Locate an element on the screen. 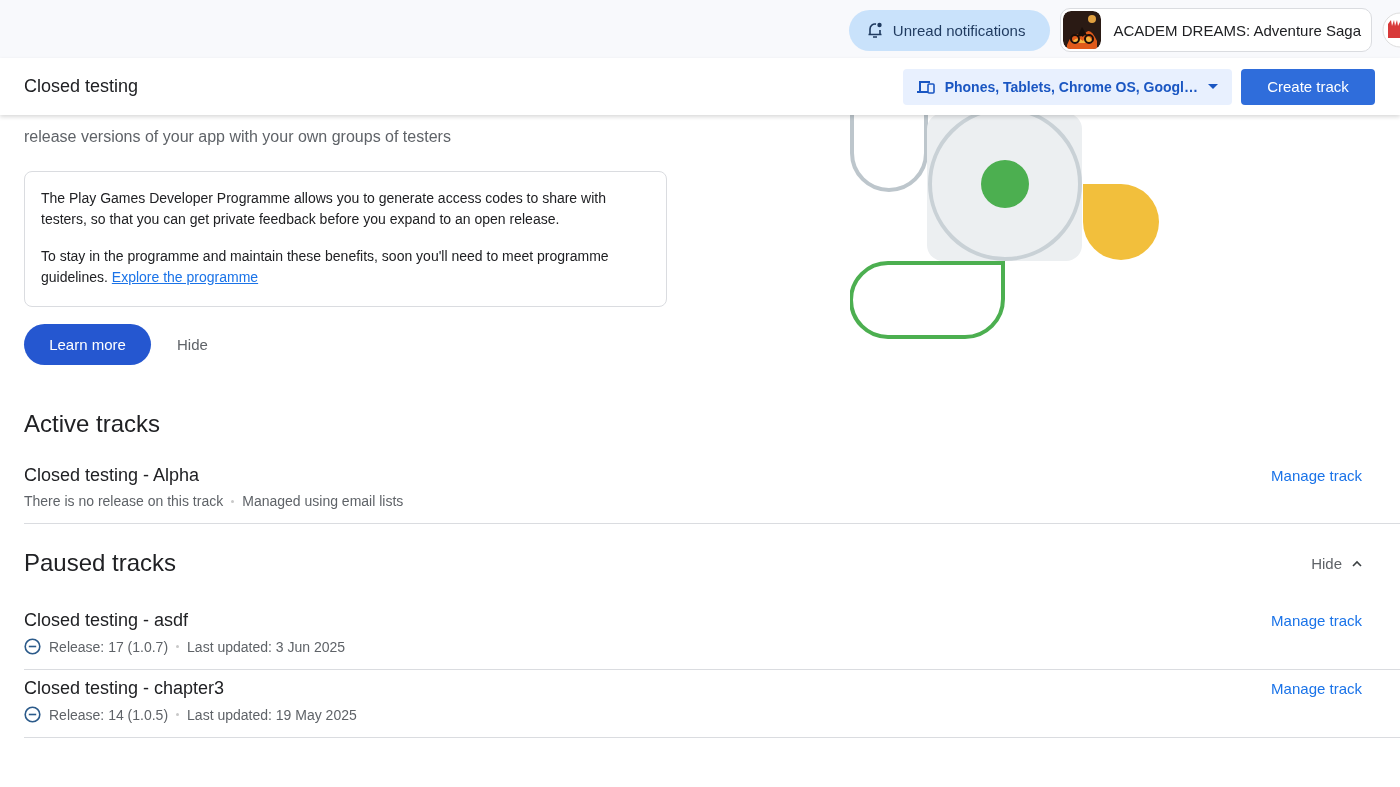  app-name: ACADEM DREAMS: Adventure Saga is located at coordinates (1237, 30).